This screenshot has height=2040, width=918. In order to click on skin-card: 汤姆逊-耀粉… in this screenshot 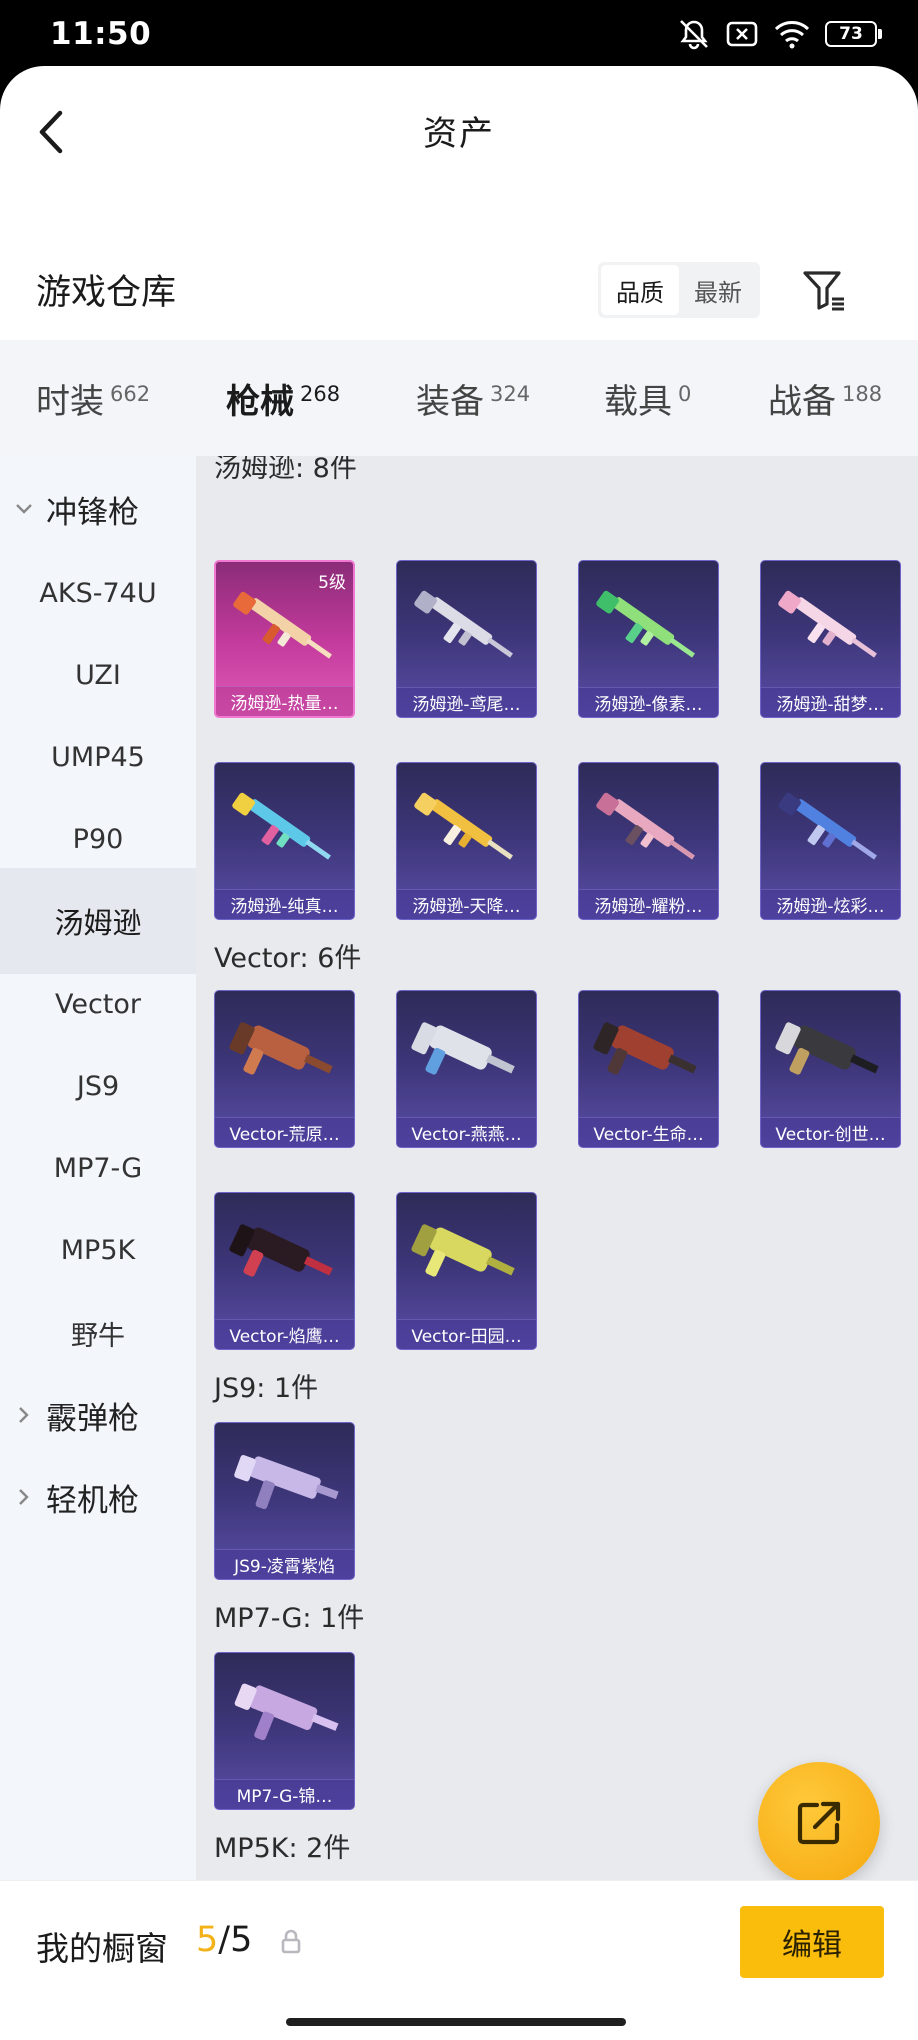, I will do `click(648, 841)`.